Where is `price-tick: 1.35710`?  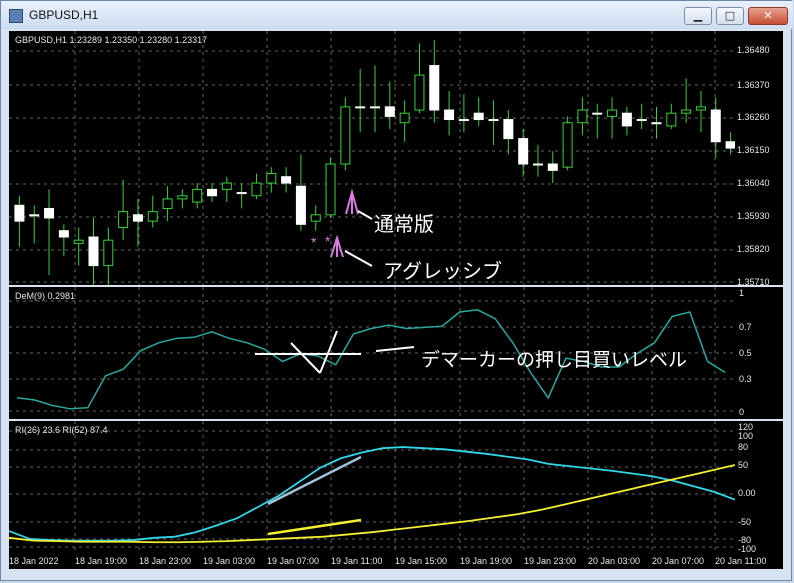 price-tick: 1.35710 is located at coordinates (753, 282).